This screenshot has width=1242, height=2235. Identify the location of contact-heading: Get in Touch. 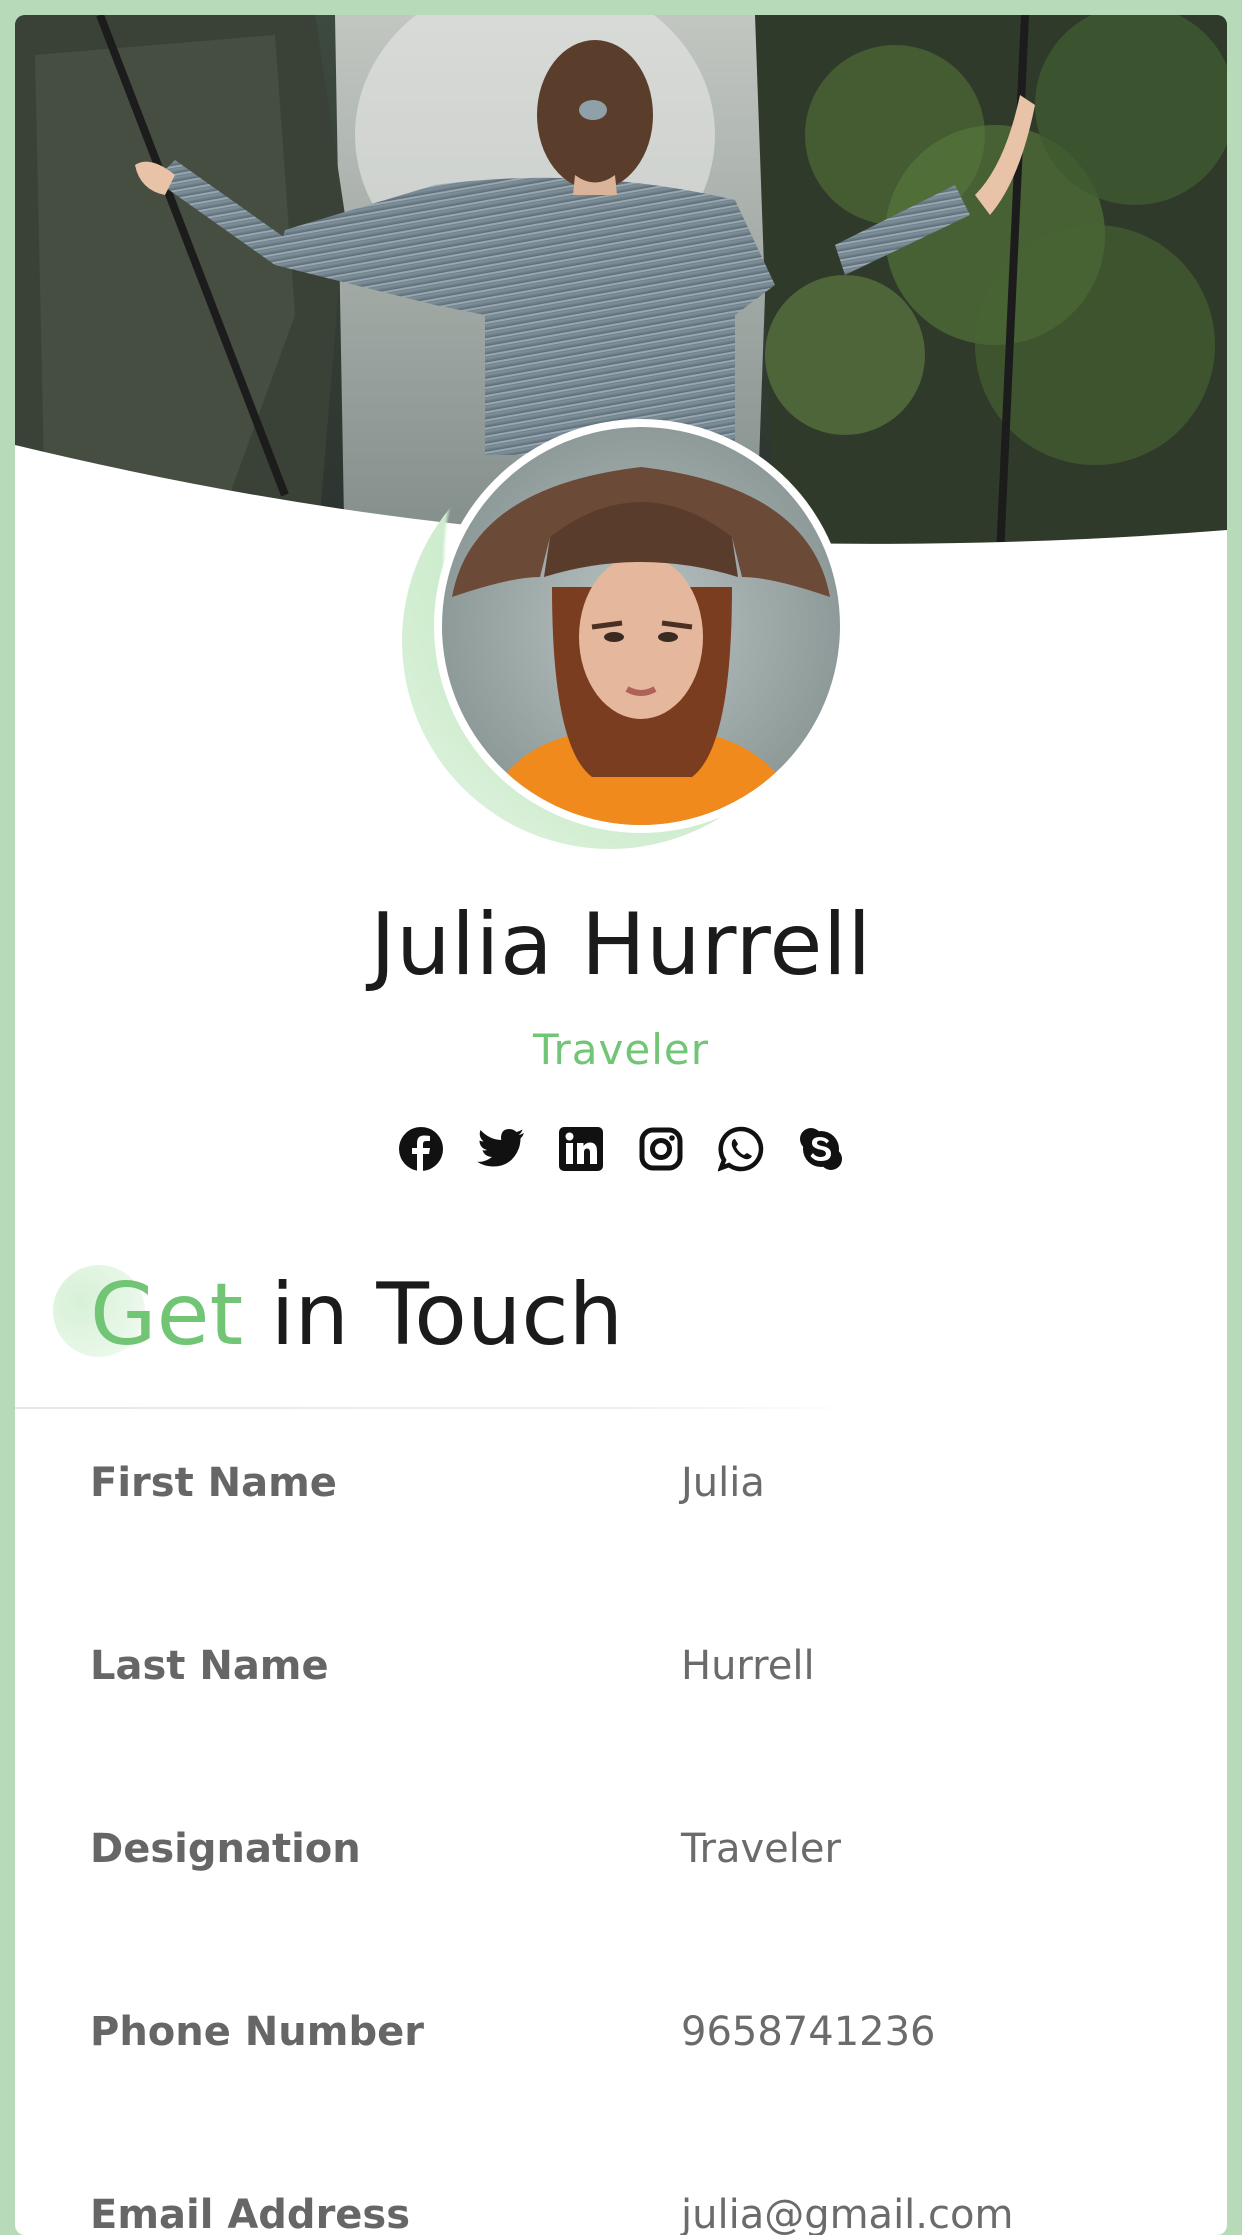
(356, 1315).